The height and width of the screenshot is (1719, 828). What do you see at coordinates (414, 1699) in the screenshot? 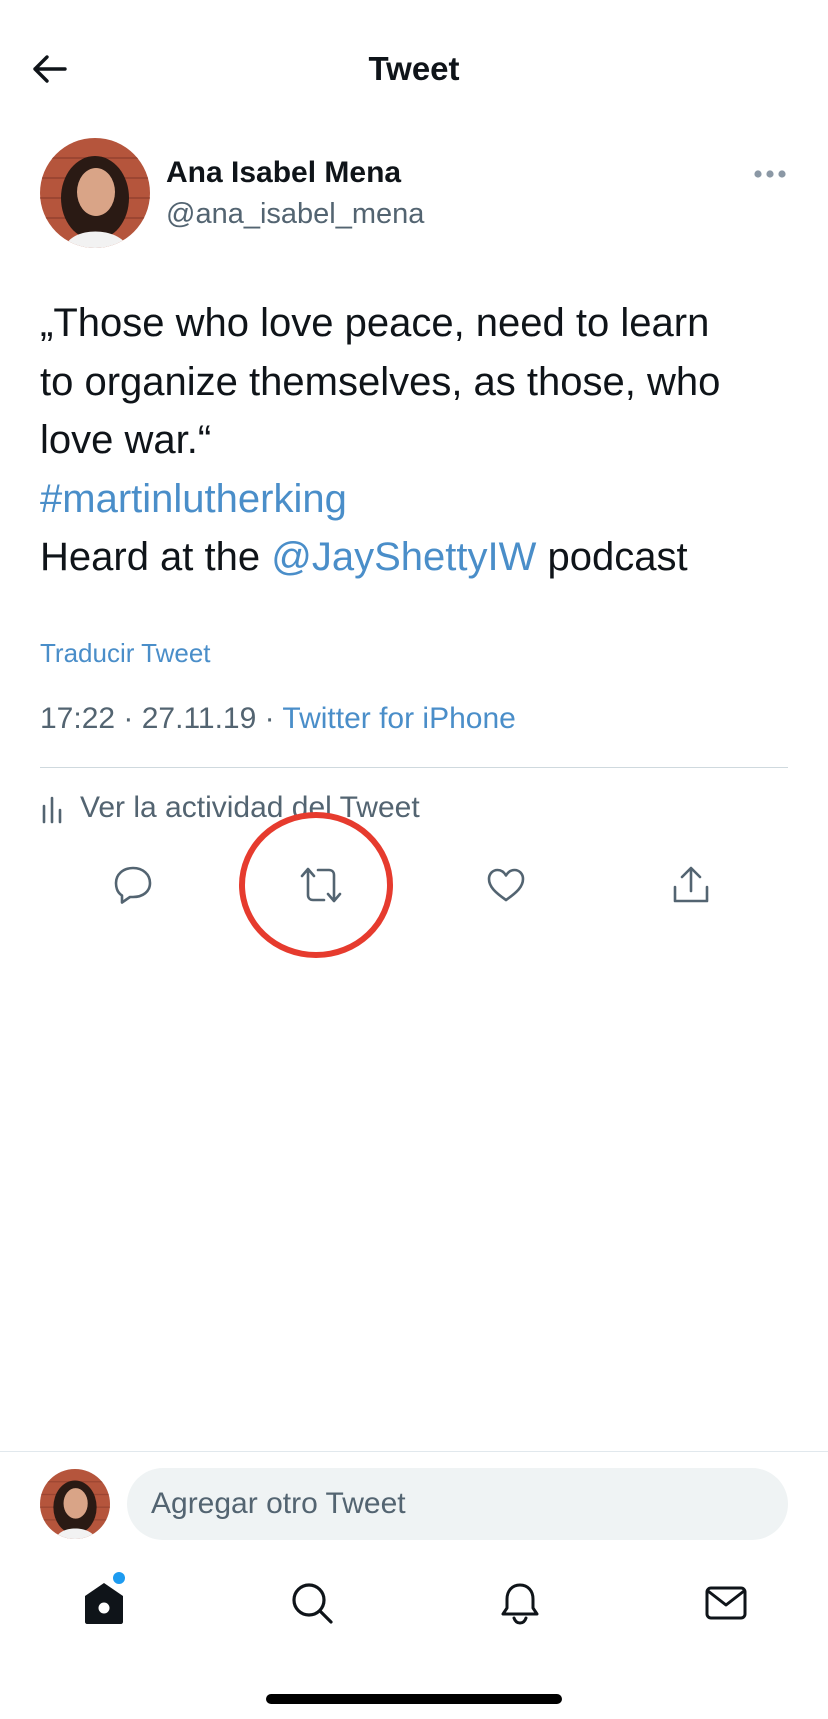
I see `home-indicator` at bounding box center [414, 1699].